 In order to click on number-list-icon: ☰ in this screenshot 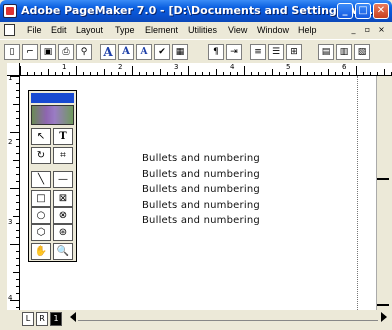, I will do `click(276, 52)`.